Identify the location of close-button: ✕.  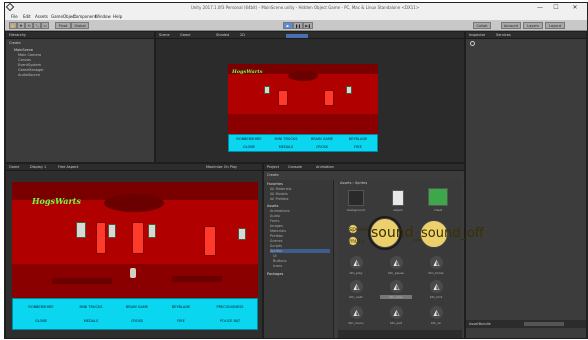
(575, 7).